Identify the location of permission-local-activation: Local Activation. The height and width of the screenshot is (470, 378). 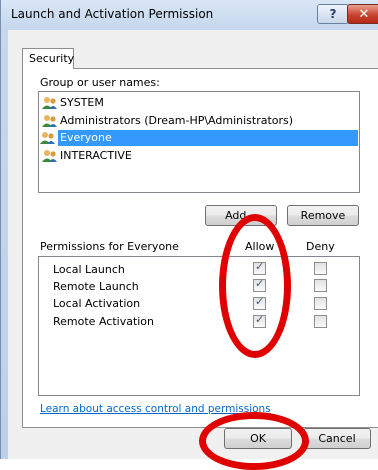
(97, 303).